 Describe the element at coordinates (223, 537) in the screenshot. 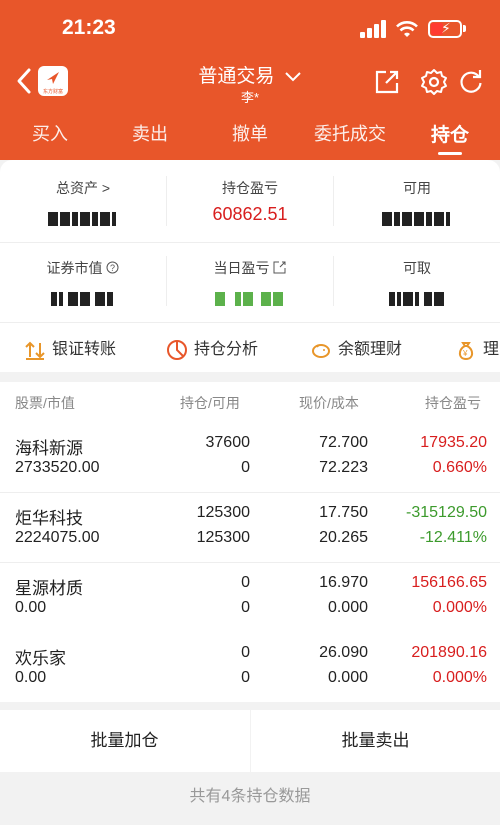

I see `available-qty: 125300` at that location.